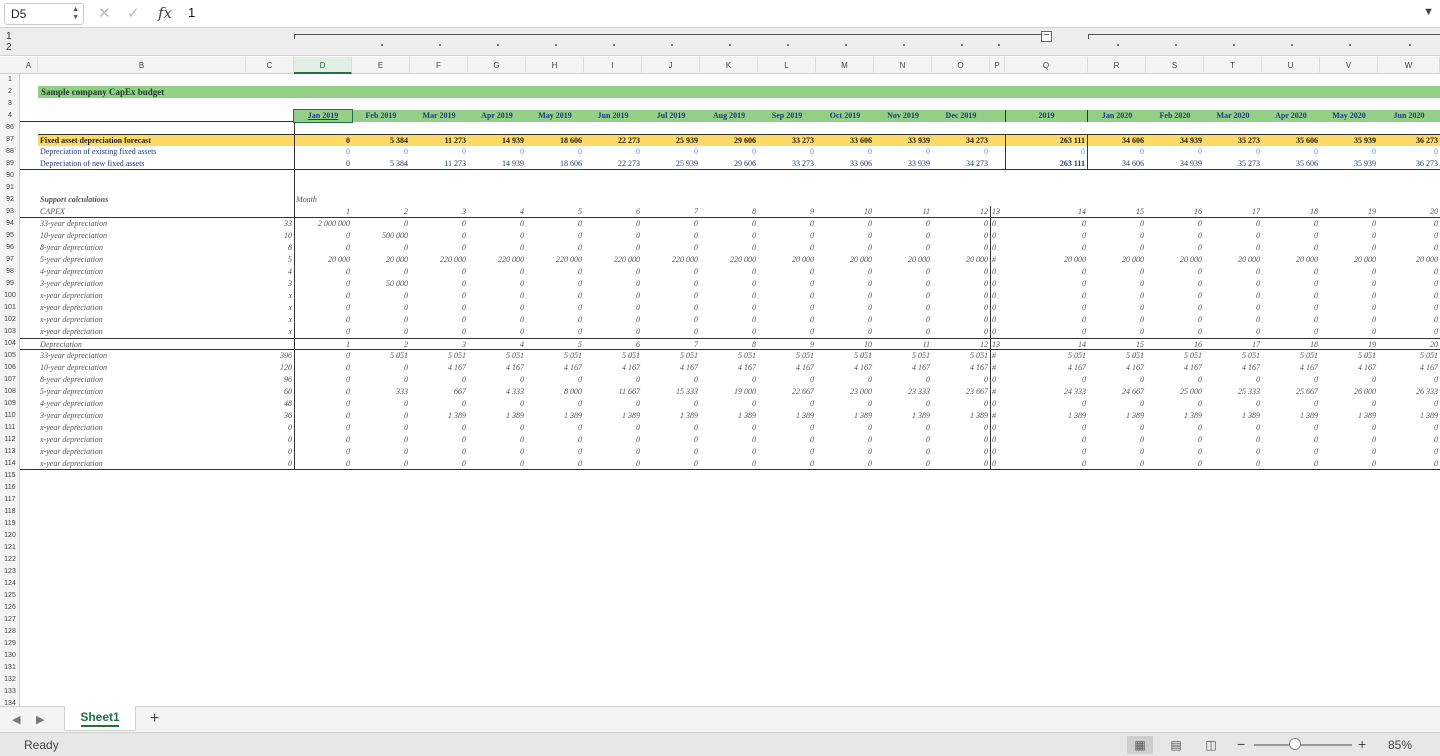 The height and width of the screenshot is (756, 1440). Describe the element at coordinates (1233, 212) in the screenshot. I see `month-number: 17` at that location.